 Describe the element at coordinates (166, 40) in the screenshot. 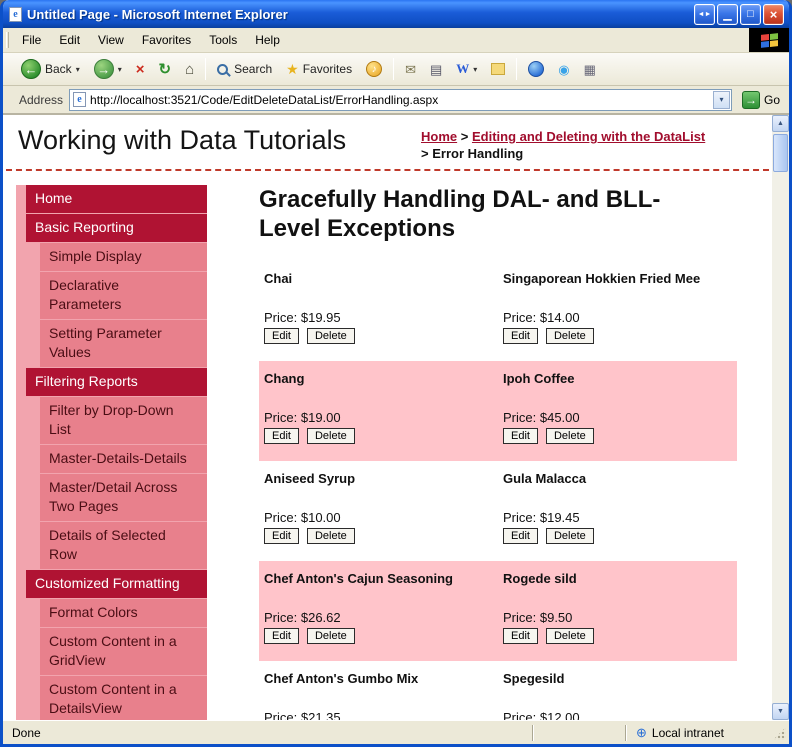

I see `menu-favorites: Favorites` at that location.